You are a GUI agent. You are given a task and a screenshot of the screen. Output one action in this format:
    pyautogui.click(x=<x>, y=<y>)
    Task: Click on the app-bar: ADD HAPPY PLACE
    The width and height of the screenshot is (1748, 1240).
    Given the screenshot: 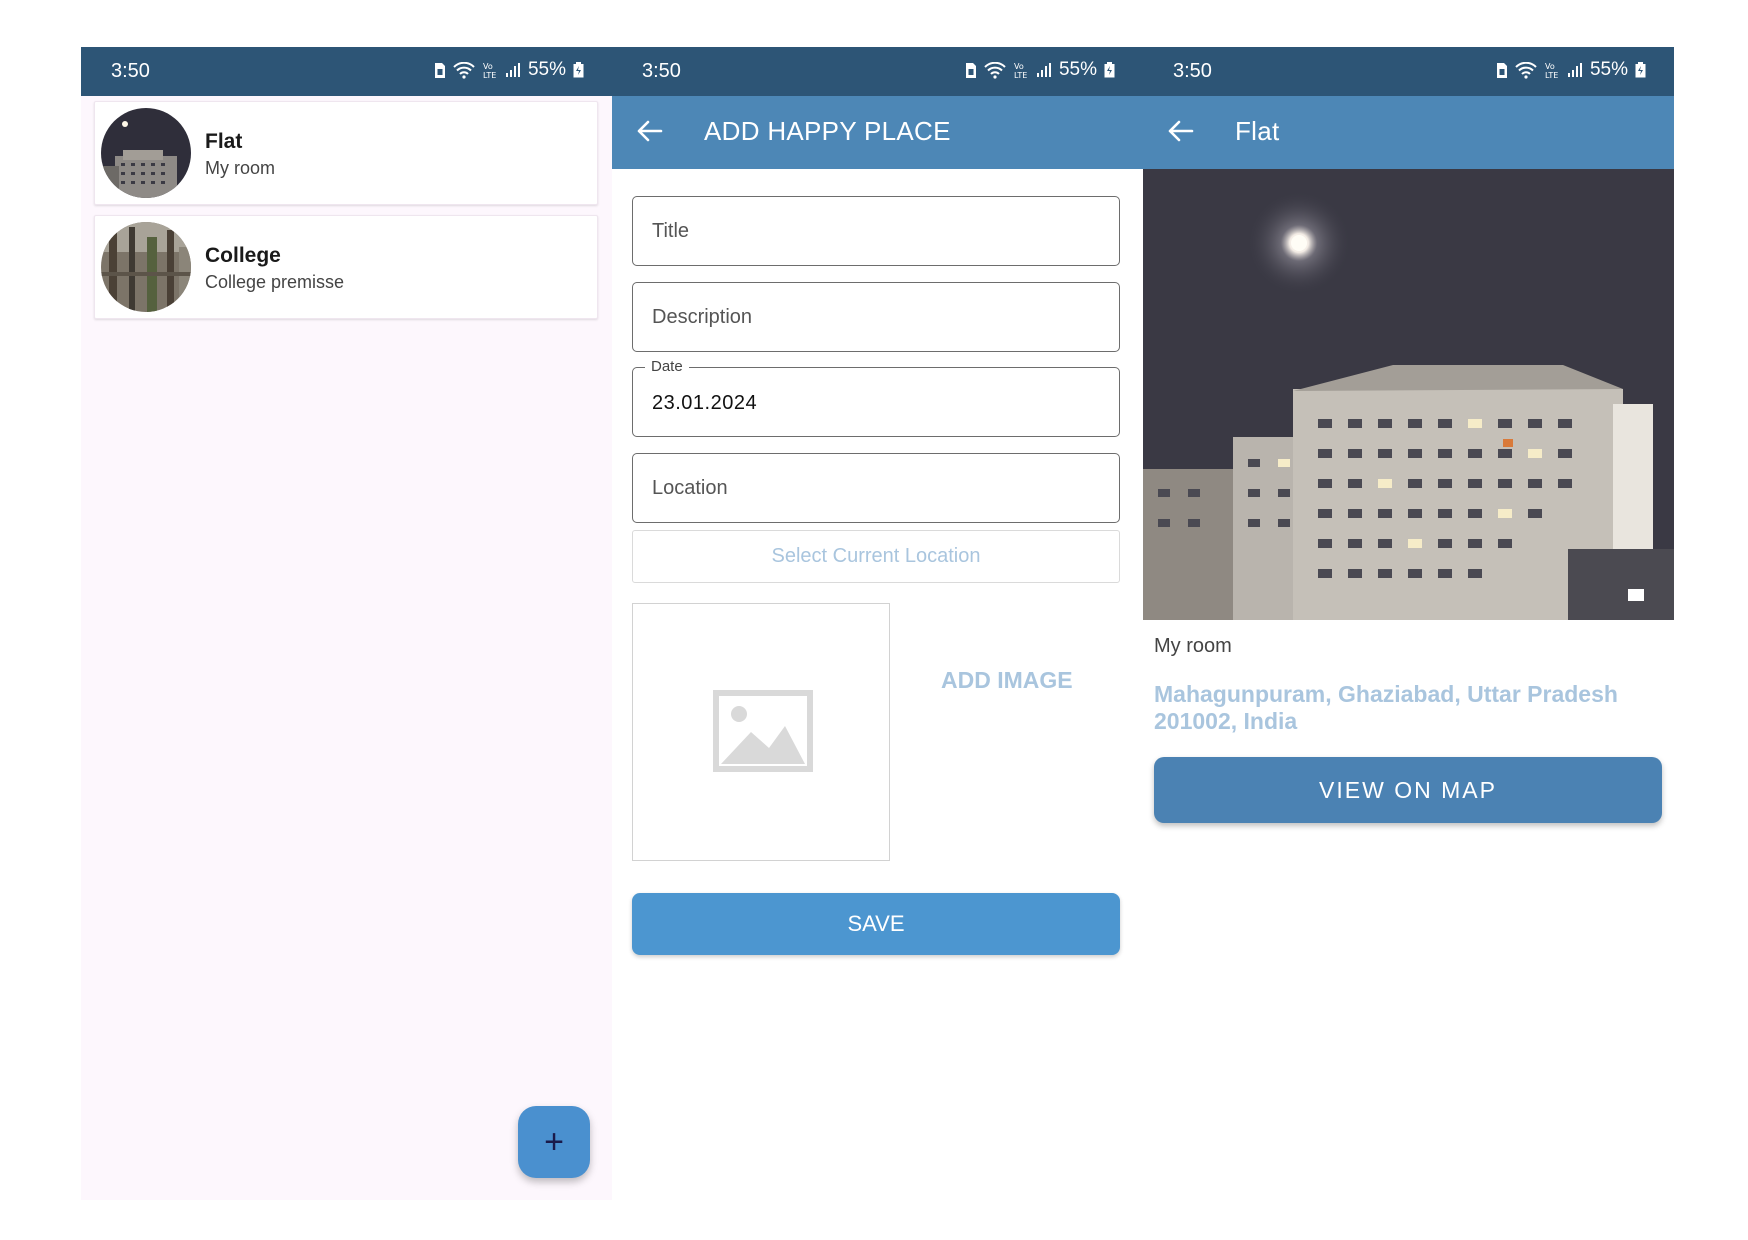 What is the action you would take?
    pyautogui.click(x=877, y=132)
    